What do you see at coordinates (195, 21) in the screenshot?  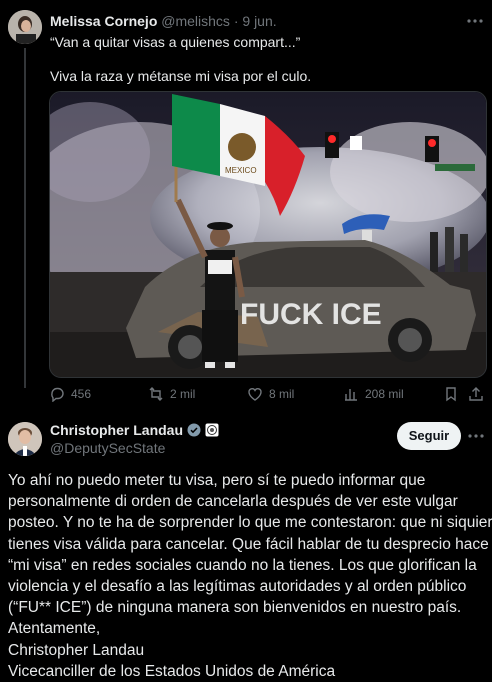 I see `author-handle: @melishcs` at bounding box center [195, 21].